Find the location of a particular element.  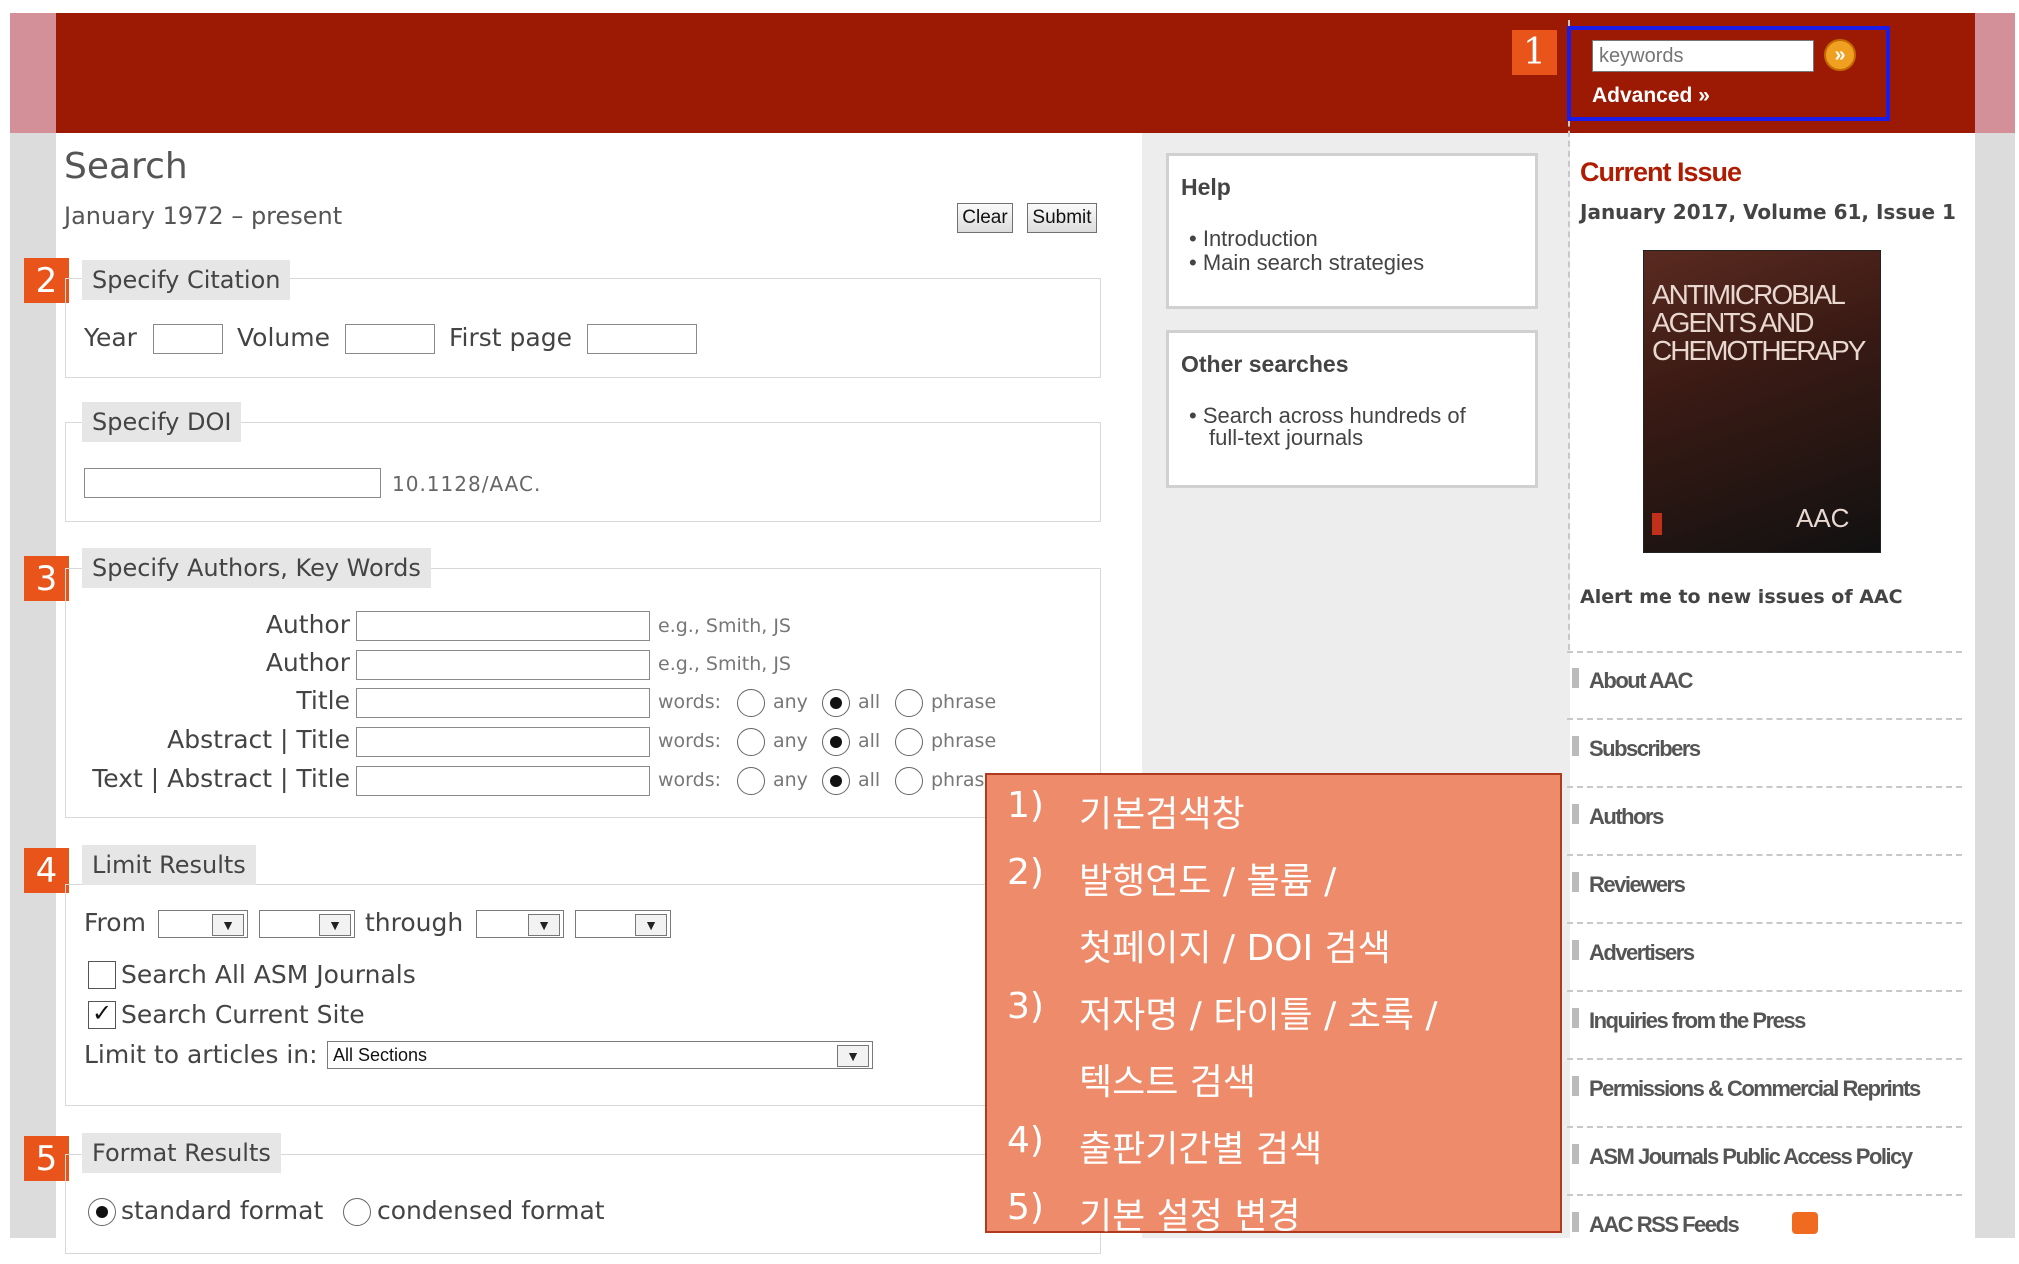

text-any-radio is located at coordinates (751, 781).